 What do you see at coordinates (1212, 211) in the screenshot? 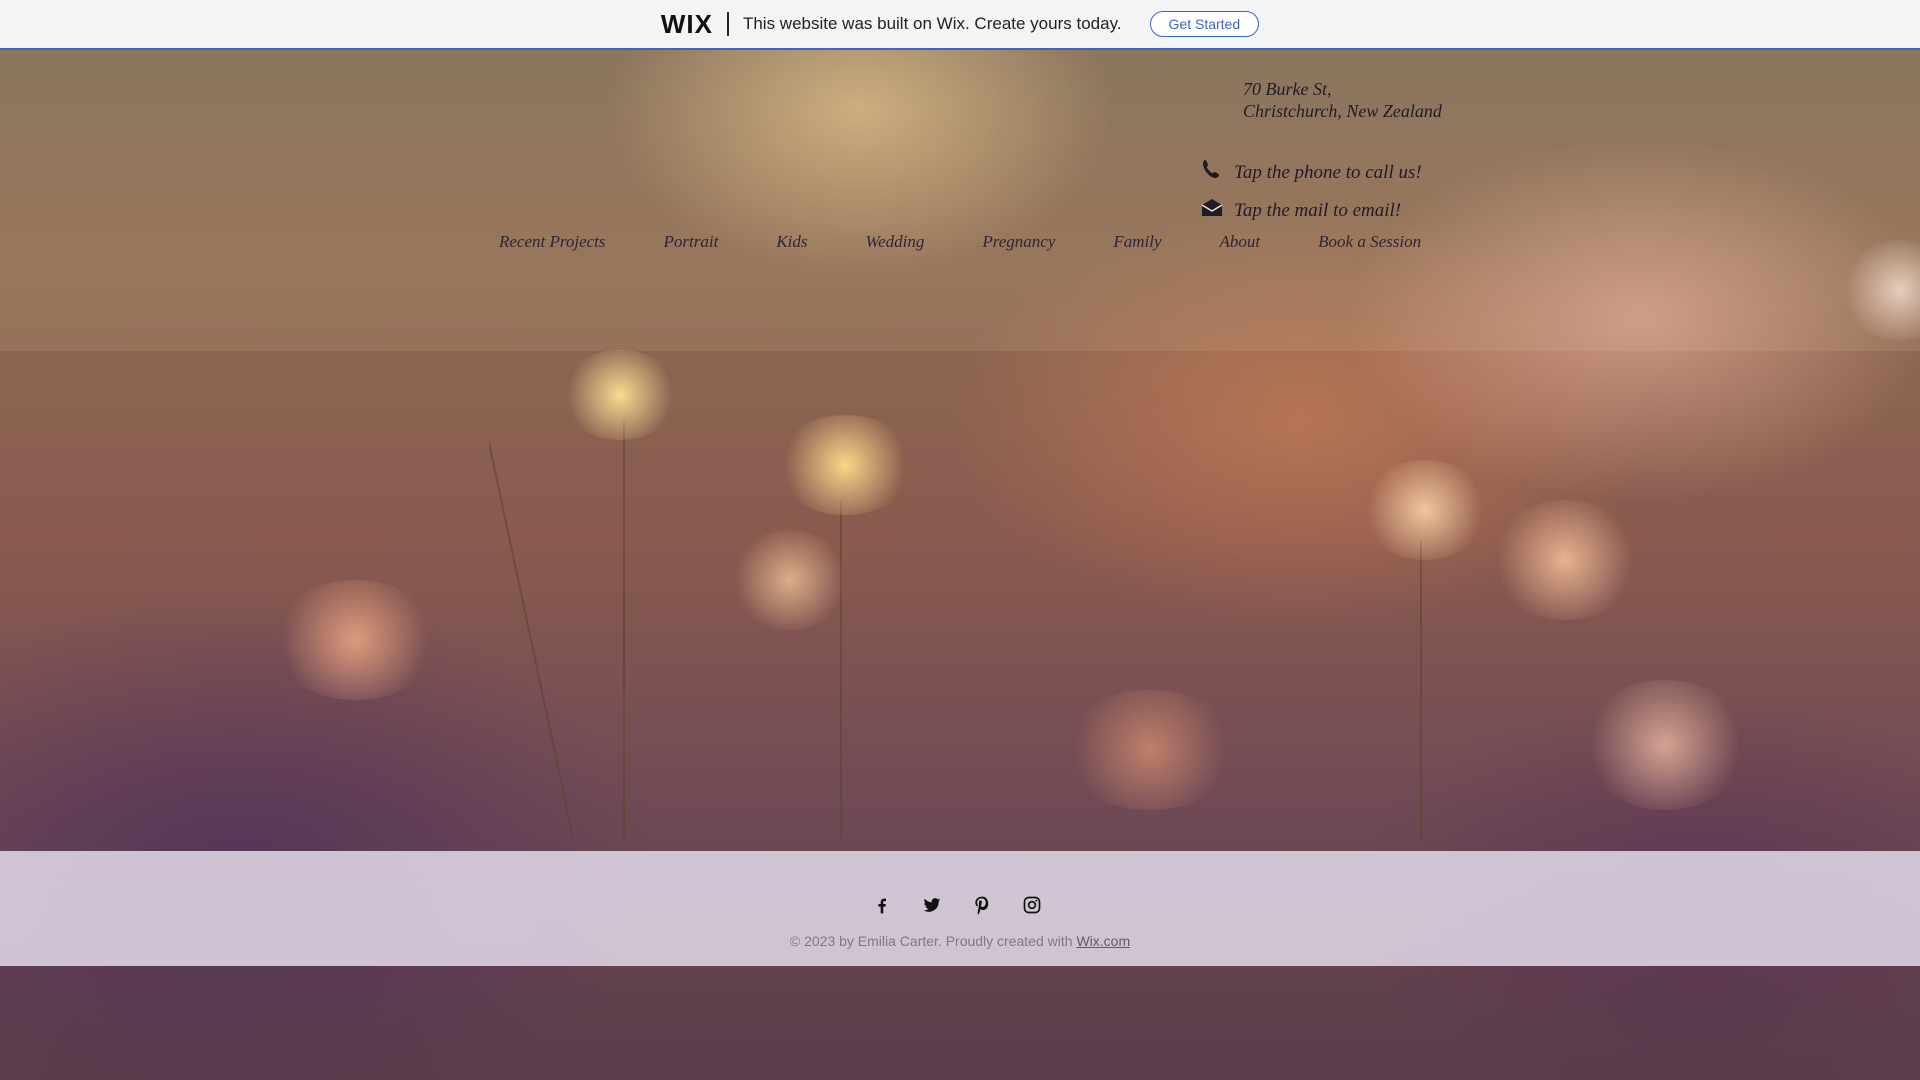
I see `mail-icon` at bounding box center [1212, 211].